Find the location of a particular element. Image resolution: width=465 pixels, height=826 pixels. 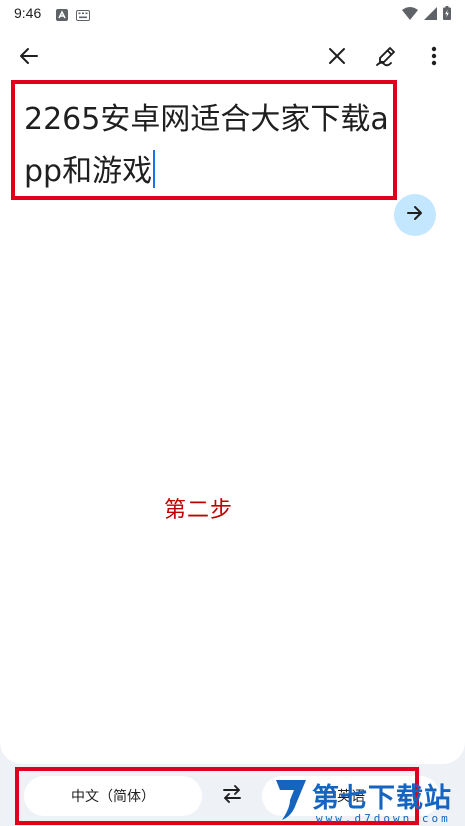

source-language-button: 中文（简体） is located at coordinates (113, 796).